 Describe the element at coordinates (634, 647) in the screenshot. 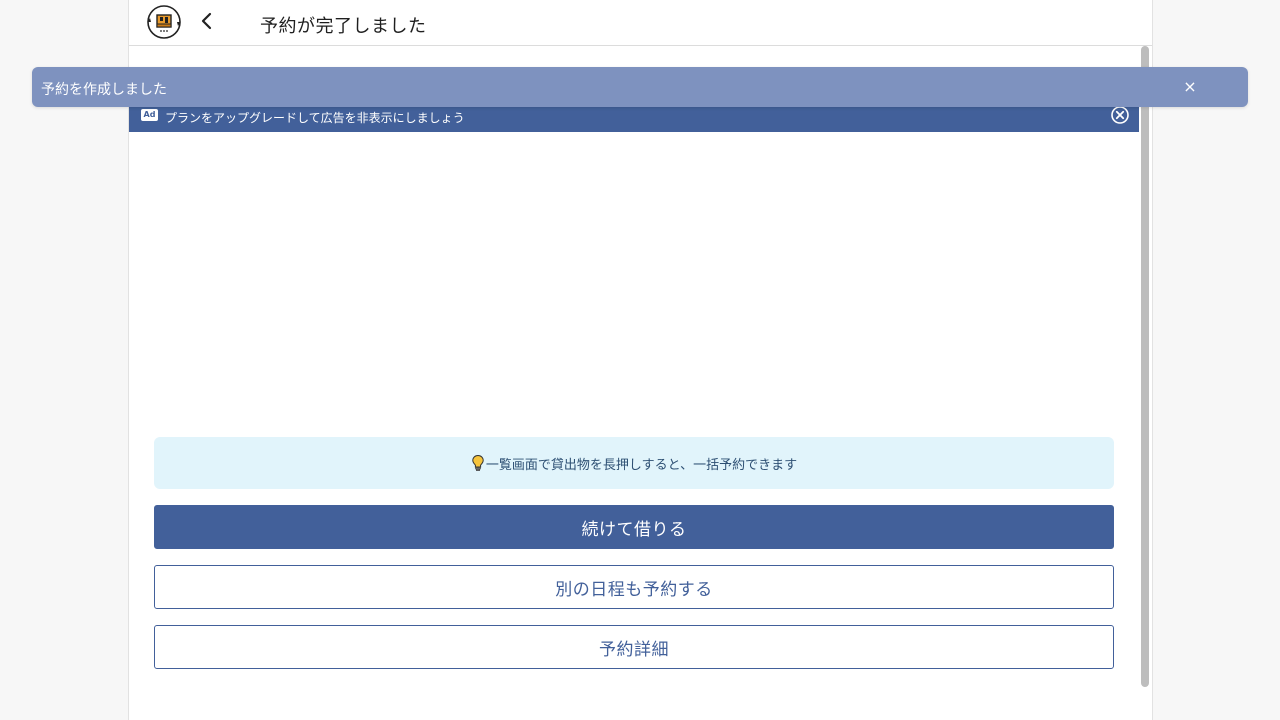

I see `reservation-details-button: 予約詳細` at that location.